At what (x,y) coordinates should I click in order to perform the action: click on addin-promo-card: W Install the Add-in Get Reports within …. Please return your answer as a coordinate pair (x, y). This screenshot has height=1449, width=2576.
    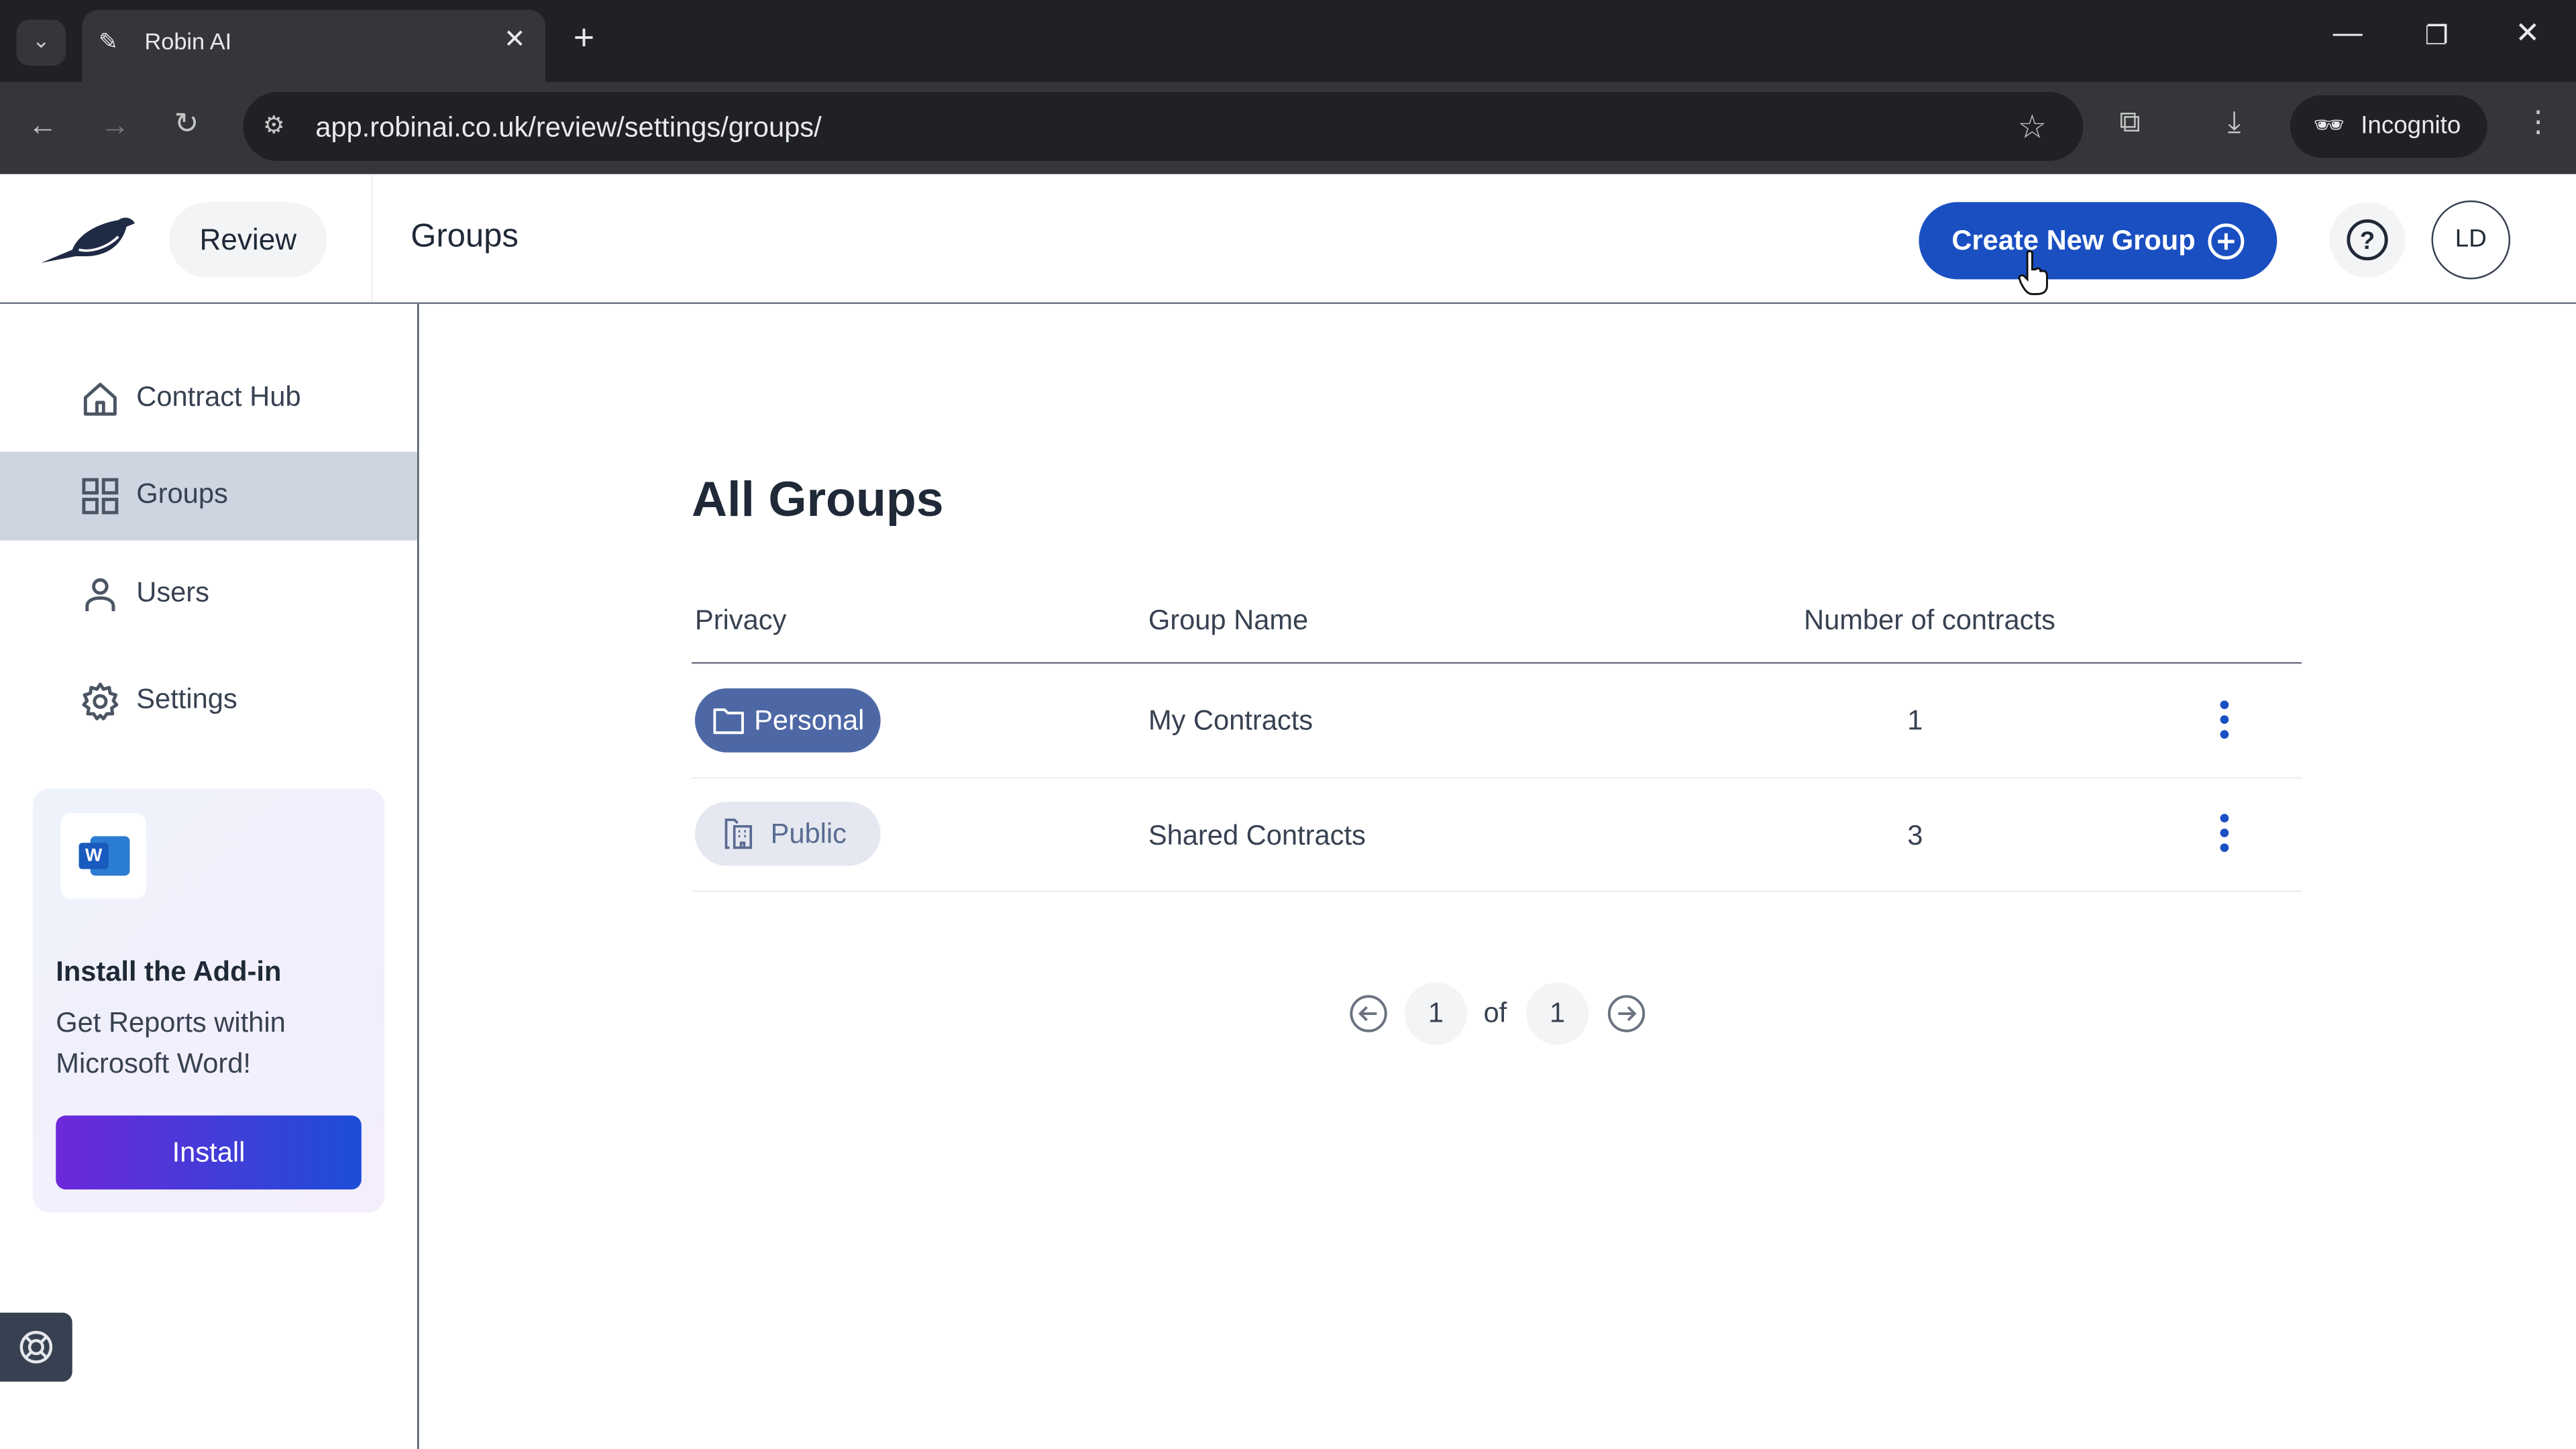
    Looking at the image, I should click on (208, 1000).